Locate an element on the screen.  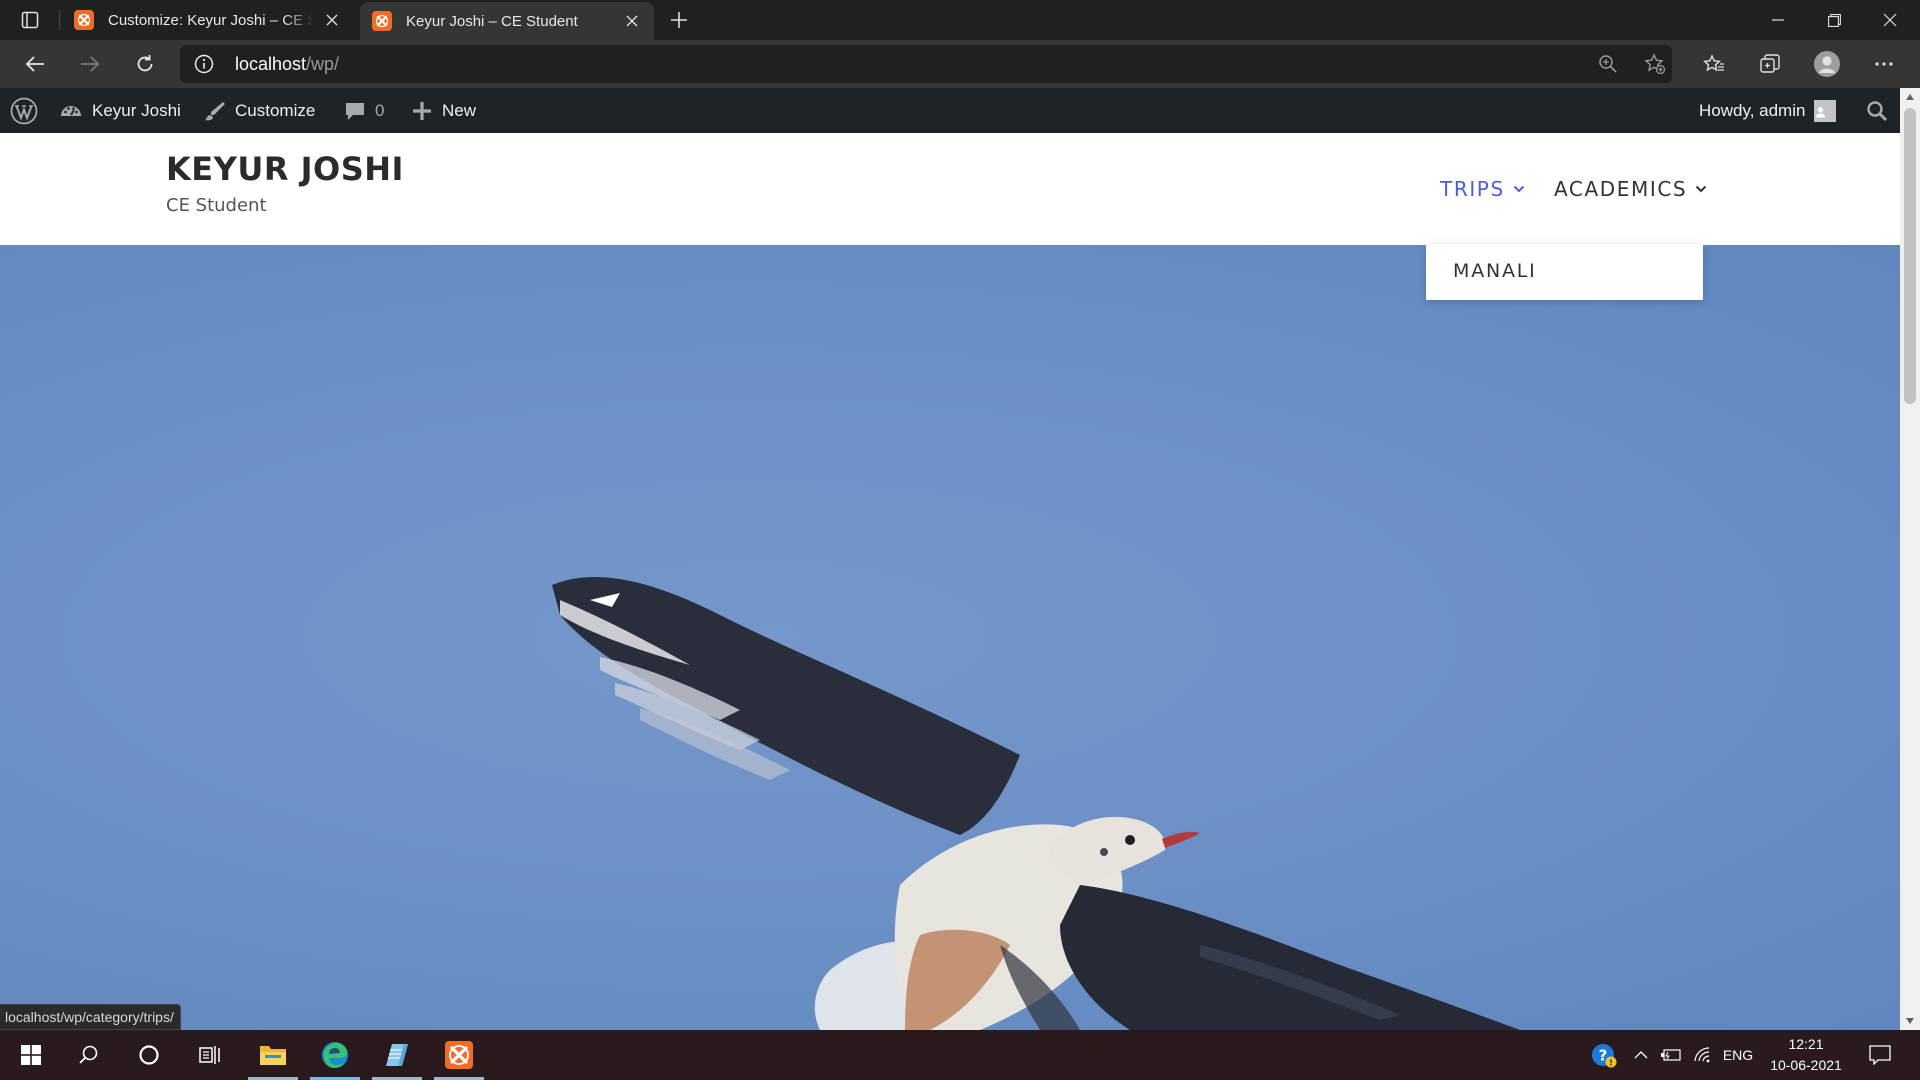
wifi-icon is located at coordinates (1703, 1055).